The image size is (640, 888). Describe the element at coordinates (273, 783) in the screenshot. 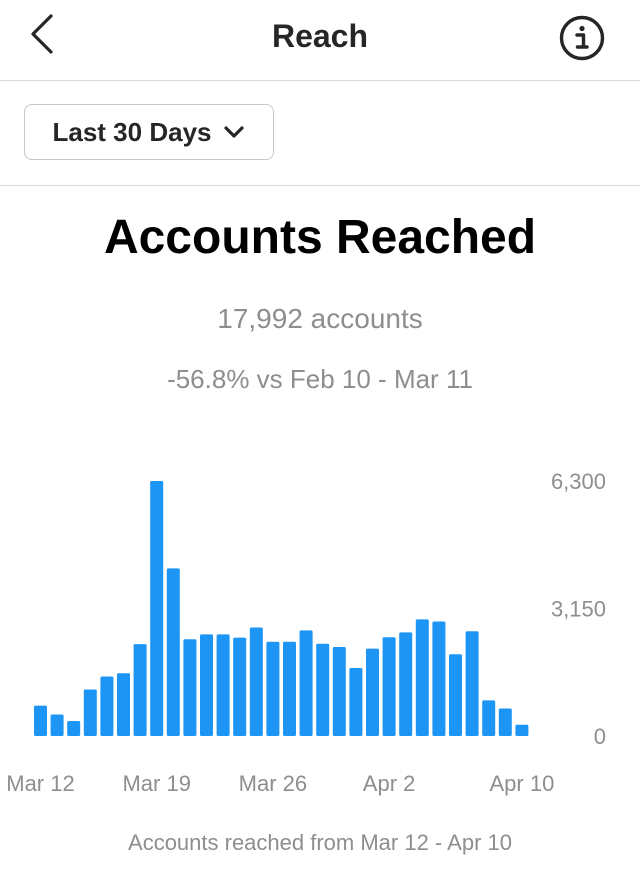

I see `x-tick-label: Mar 26` at that location.